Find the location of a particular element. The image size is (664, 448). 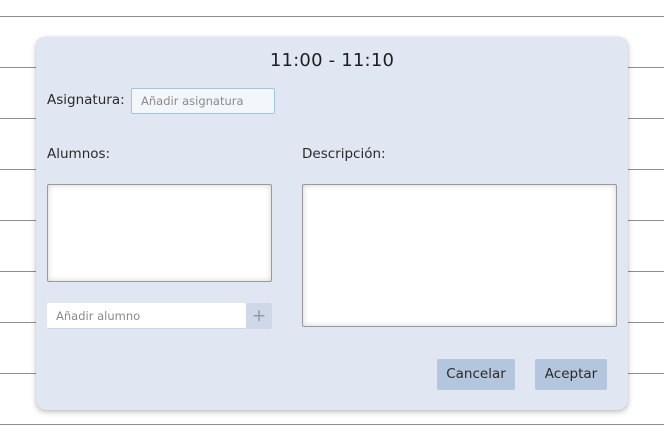

subject-input: Añadir asignatura is located at coordinates (203, 101).